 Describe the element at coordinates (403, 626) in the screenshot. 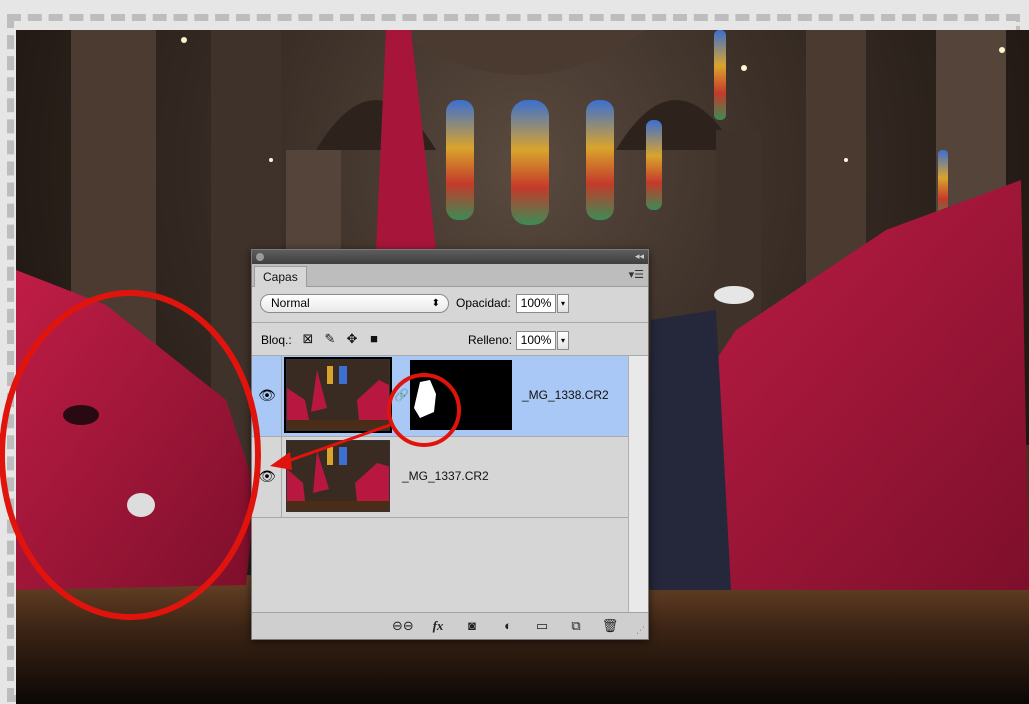

I see `link-icon: ⊖⊖` at that location.